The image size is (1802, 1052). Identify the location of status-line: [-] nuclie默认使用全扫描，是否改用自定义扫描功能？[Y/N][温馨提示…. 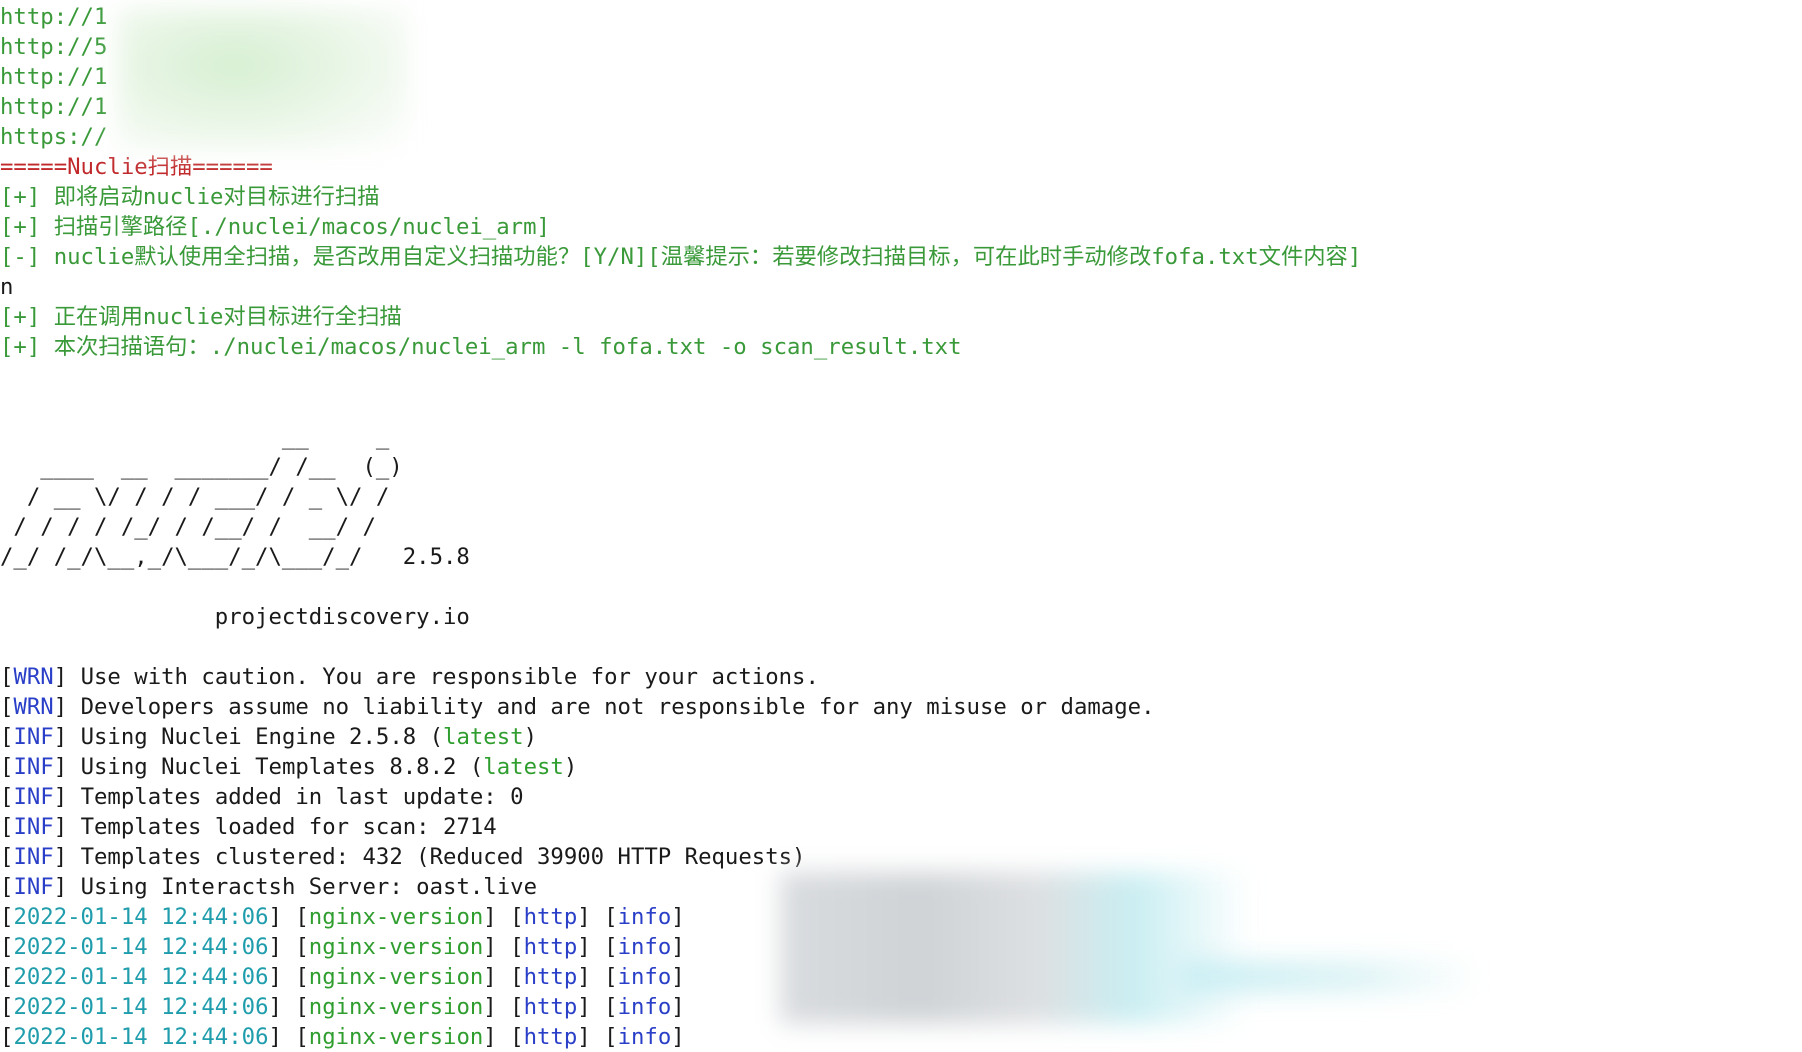
(681, 257).